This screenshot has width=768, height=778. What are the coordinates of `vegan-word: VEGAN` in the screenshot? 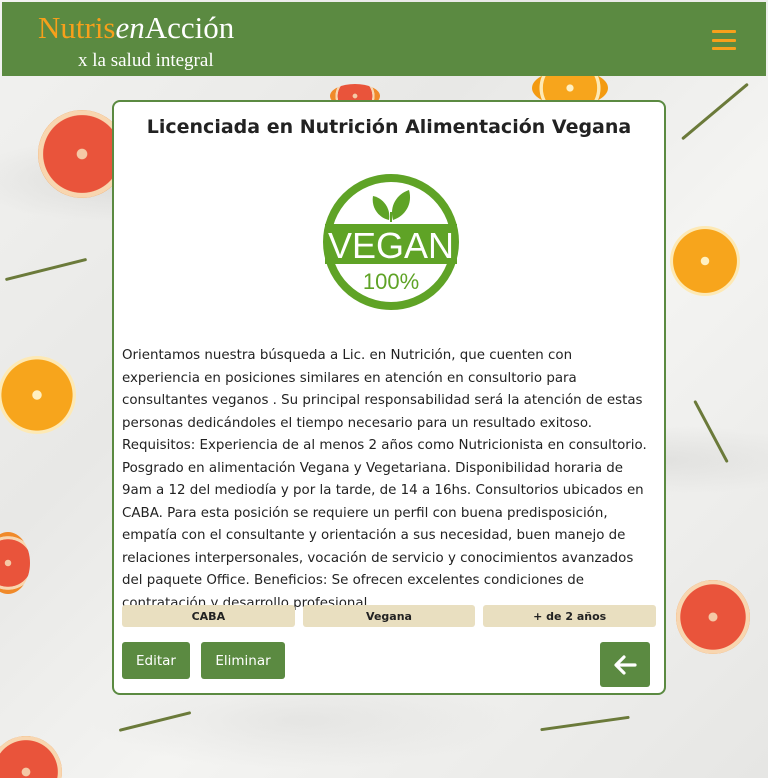 It's located at (391, 245).